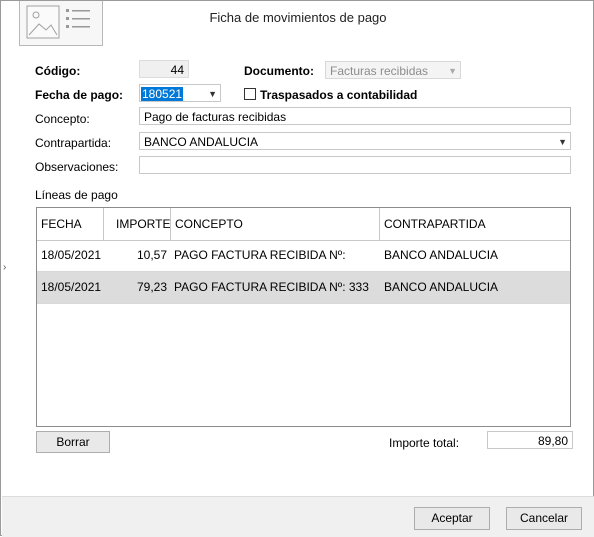 The image size is (594, 537). What do you see at coordinates (355, 165) in the screenshot?
I see `observaciones-field` at bounding box center [355, 165].